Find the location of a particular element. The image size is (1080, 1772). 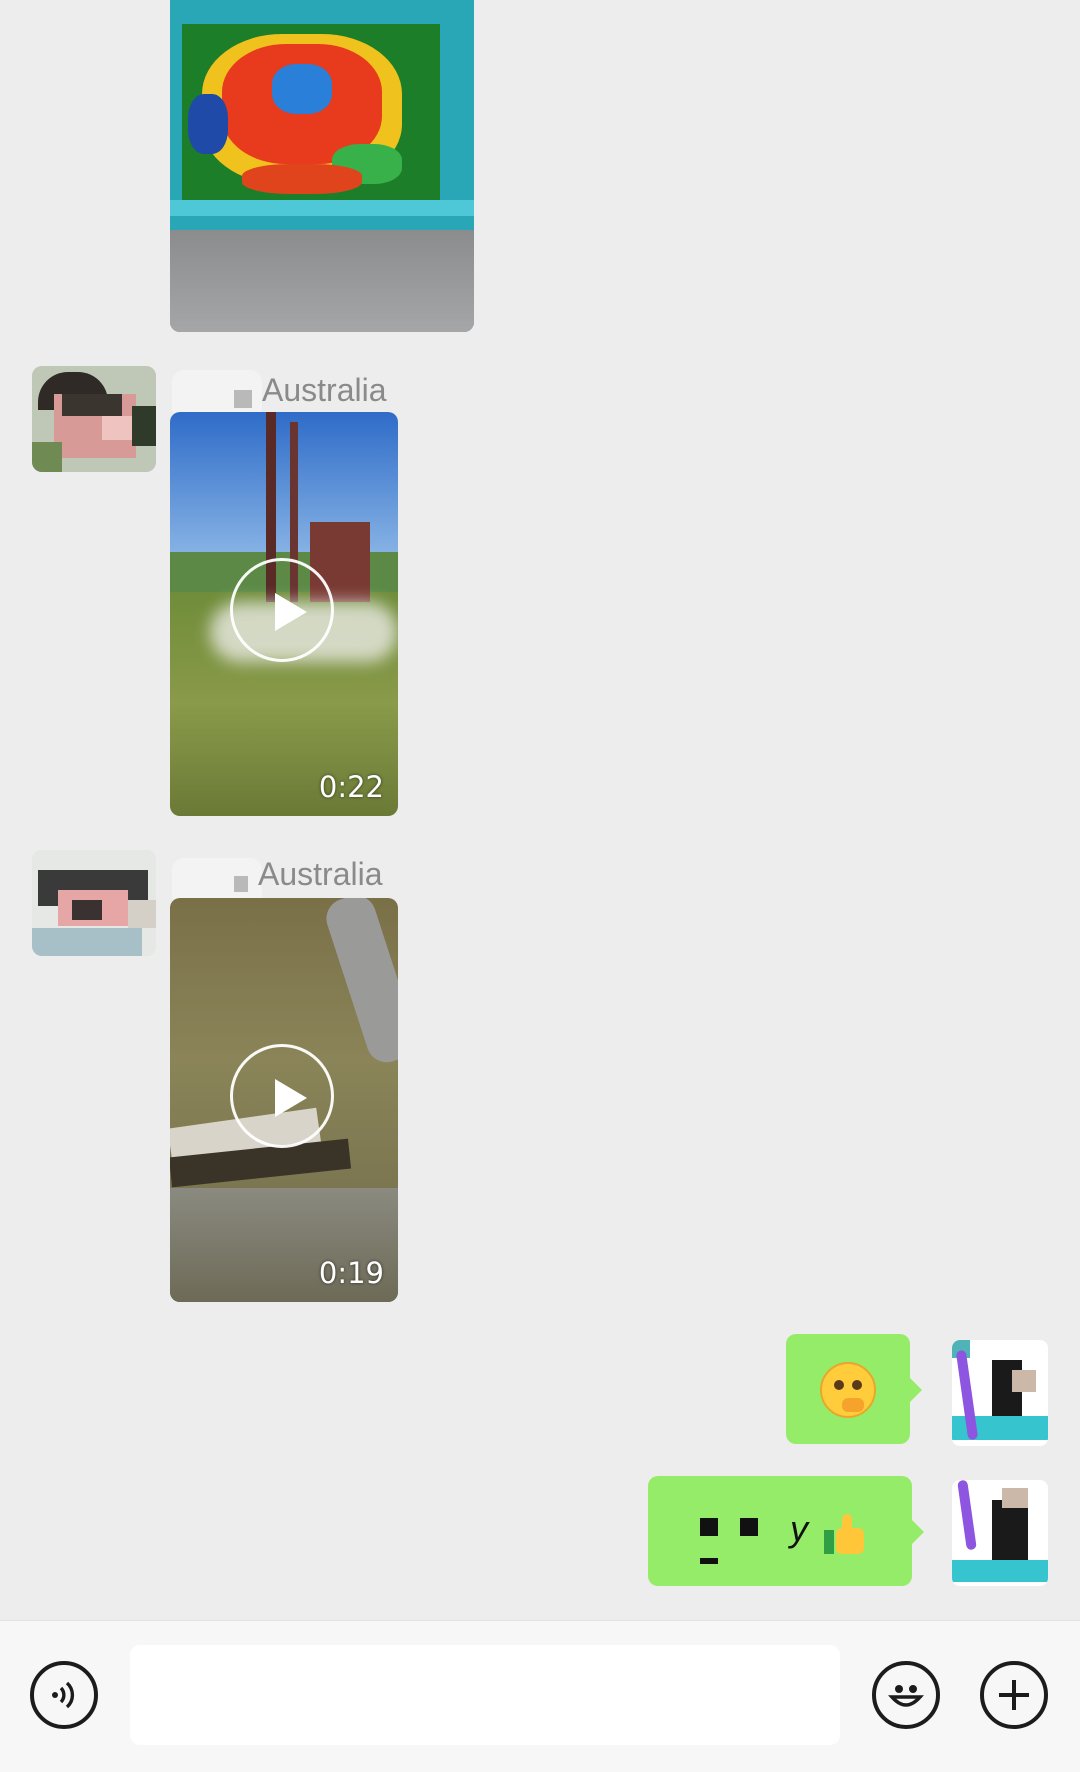

plus-icon is located at coordinates (1014, 1695).